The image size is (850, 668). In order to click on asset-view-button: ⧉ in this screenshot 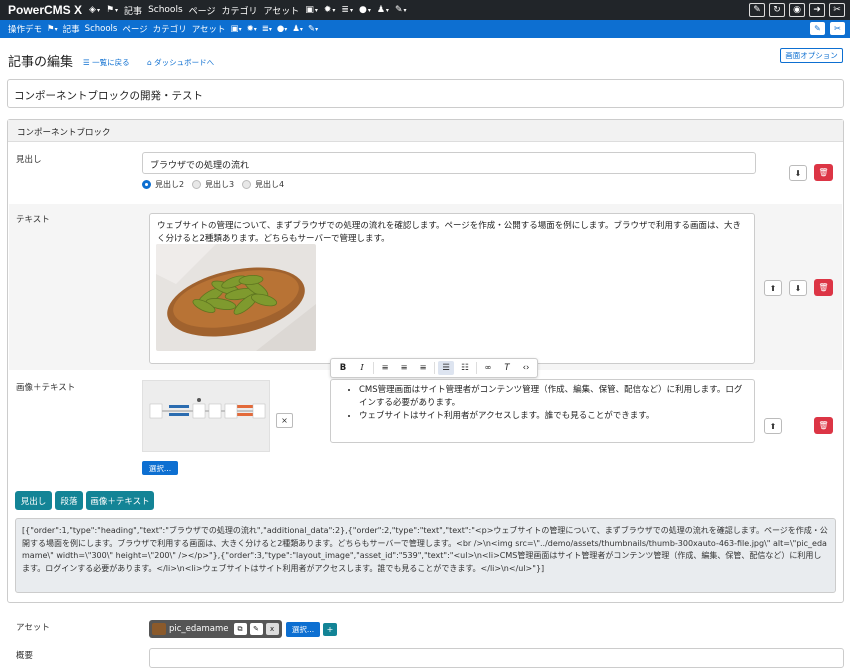, I will do `click(240, 629)`.